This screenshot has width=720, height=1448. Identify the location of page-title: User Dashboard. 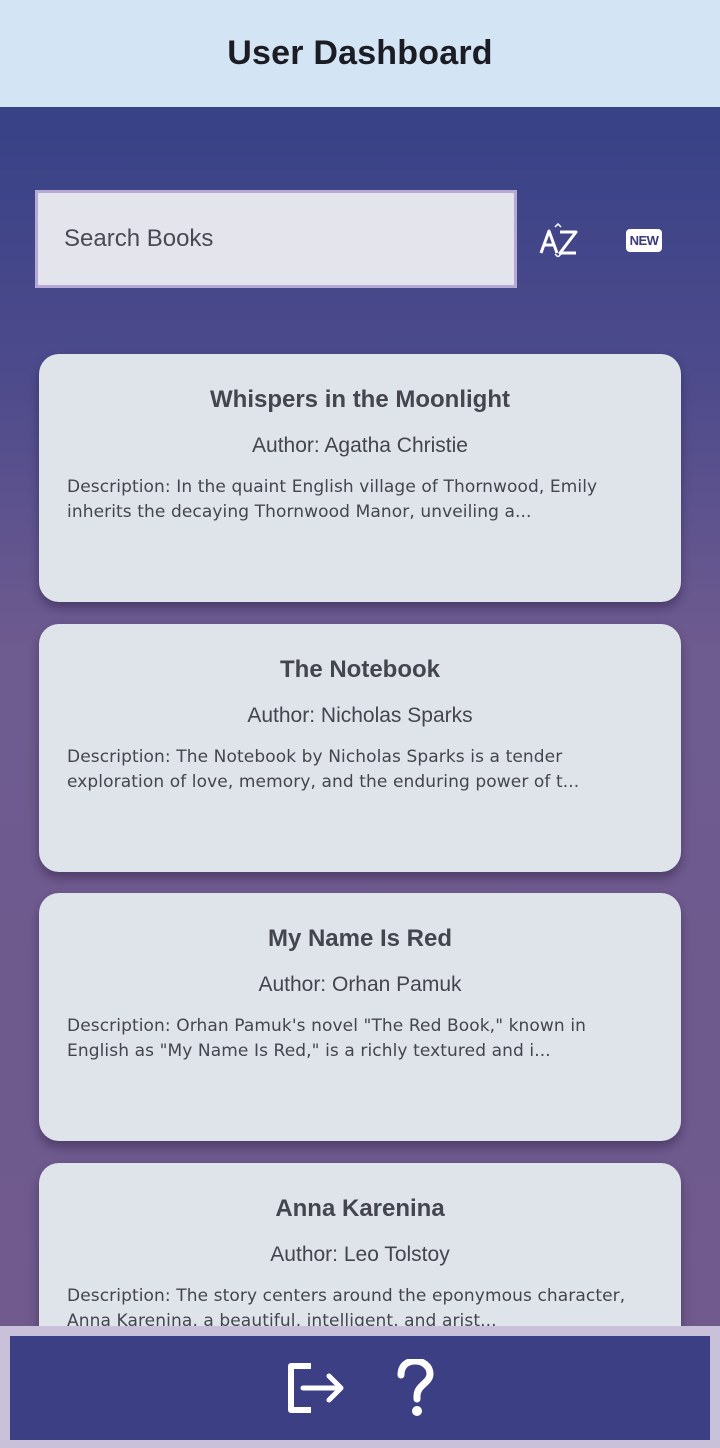
(360, 53).